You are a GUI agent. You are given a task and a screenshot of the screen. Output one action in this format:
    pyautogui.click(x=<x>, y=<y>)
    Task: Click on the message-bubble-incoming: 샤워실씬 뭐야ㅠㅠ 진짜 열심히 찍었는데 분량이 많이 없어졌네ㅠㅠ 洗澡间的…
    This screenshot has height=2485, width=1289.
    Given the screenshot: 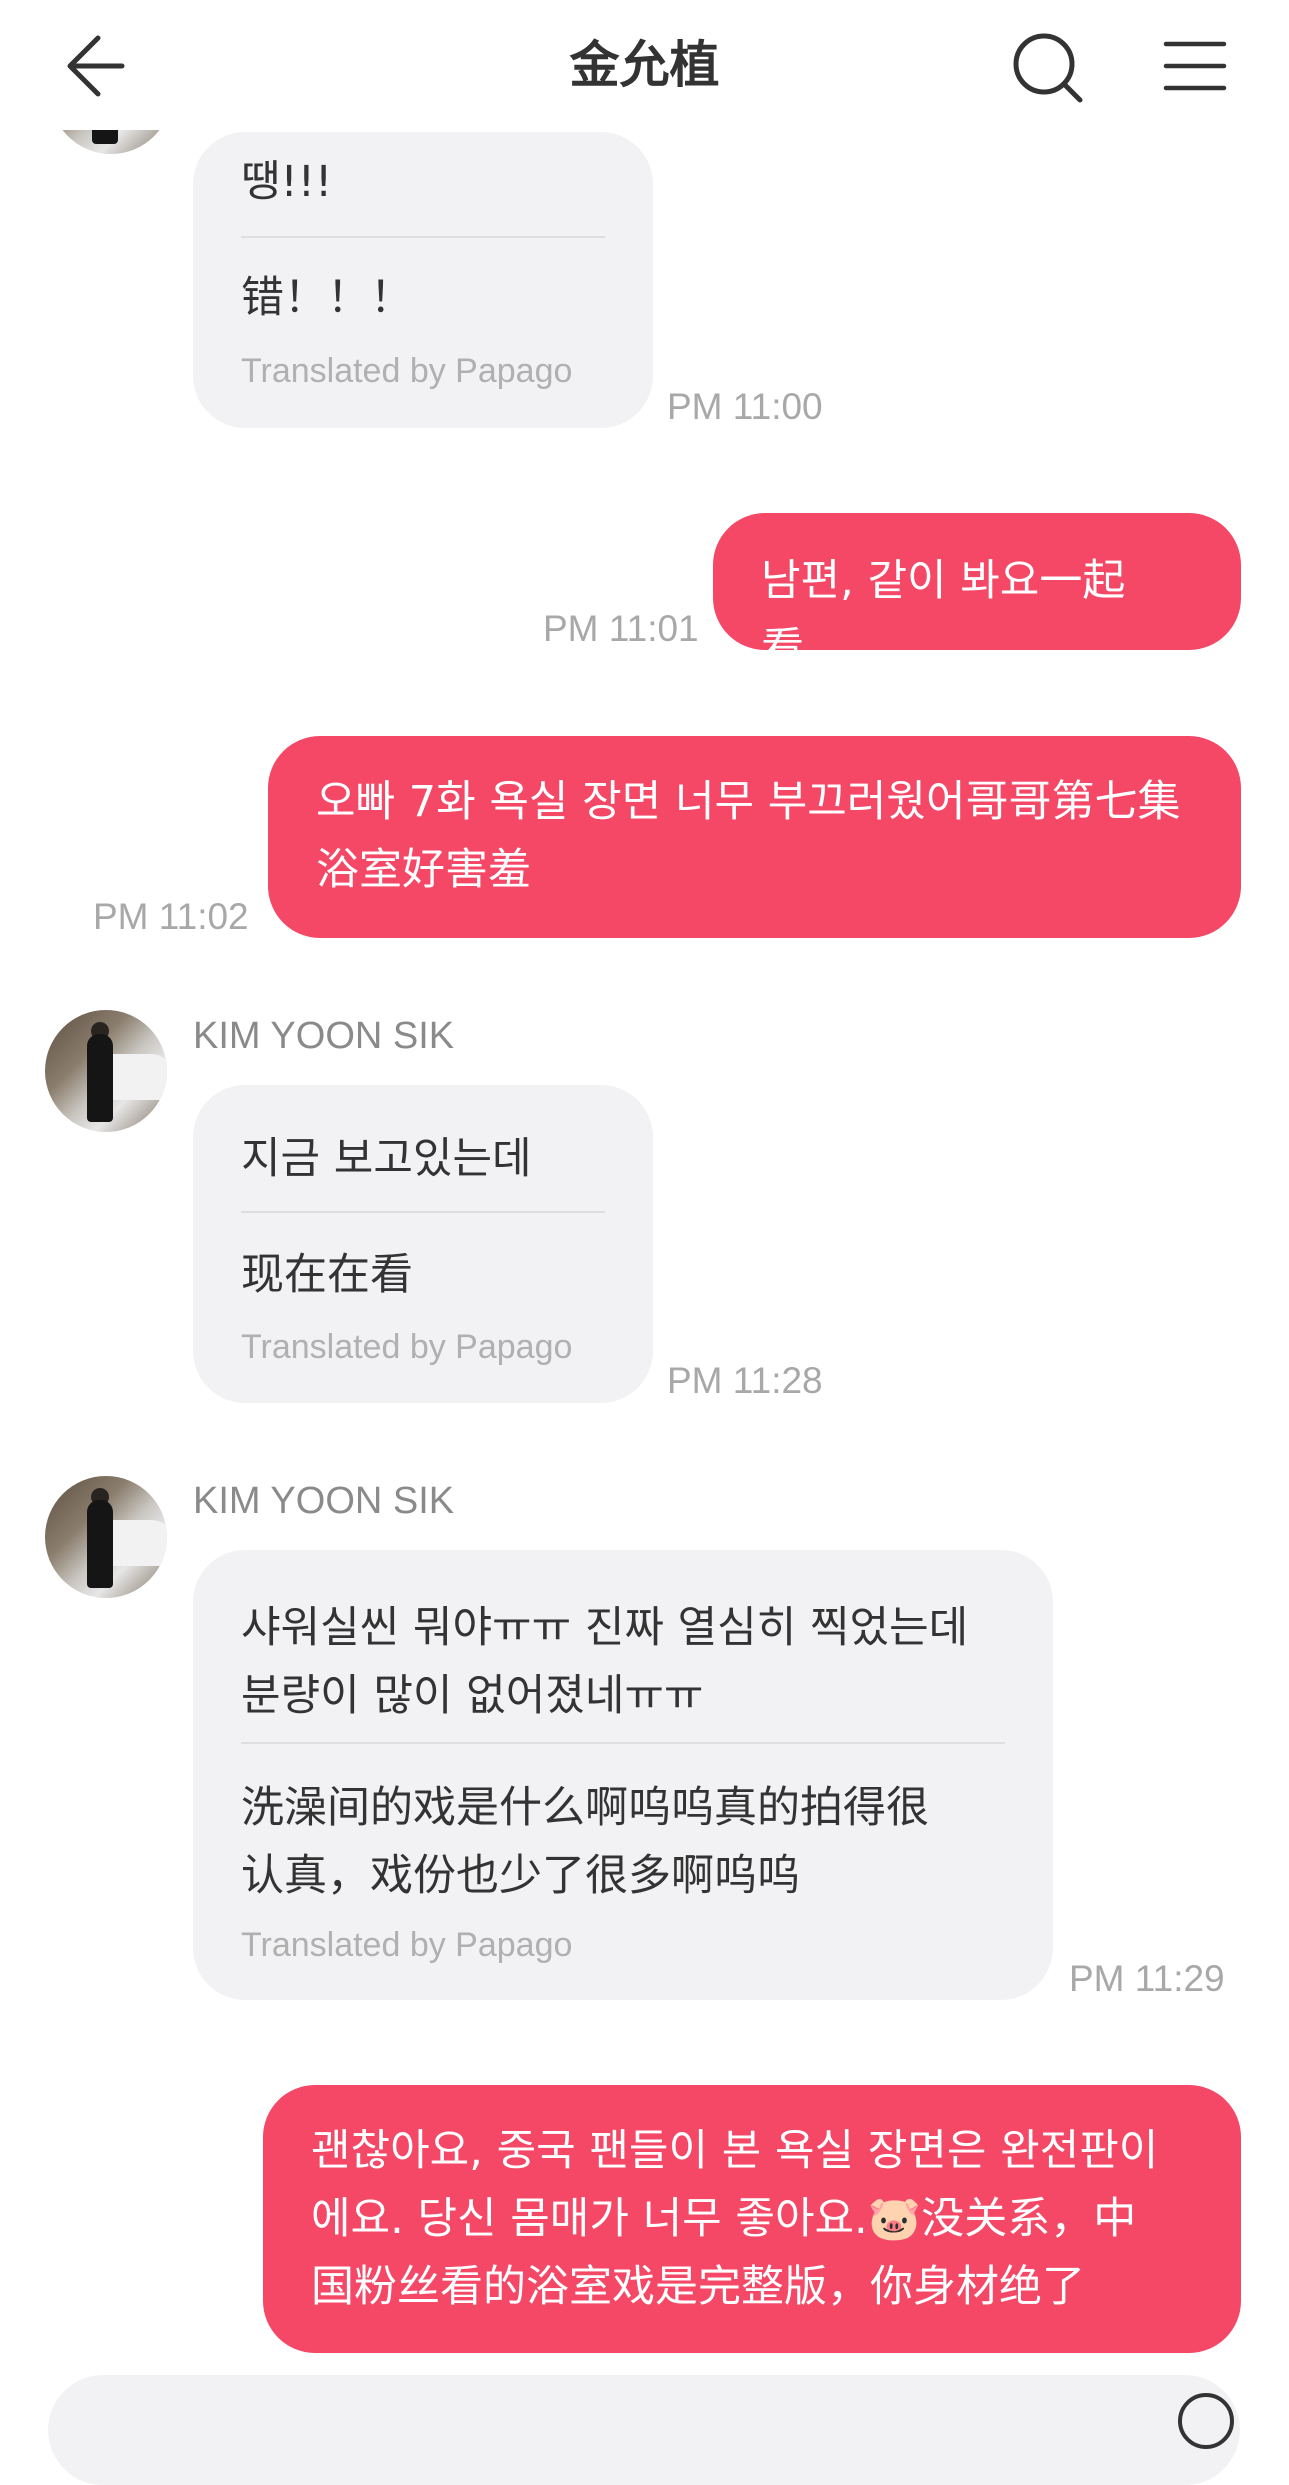 What is the action you would take?
    pyautogui.click(x=623, y=1775)
    